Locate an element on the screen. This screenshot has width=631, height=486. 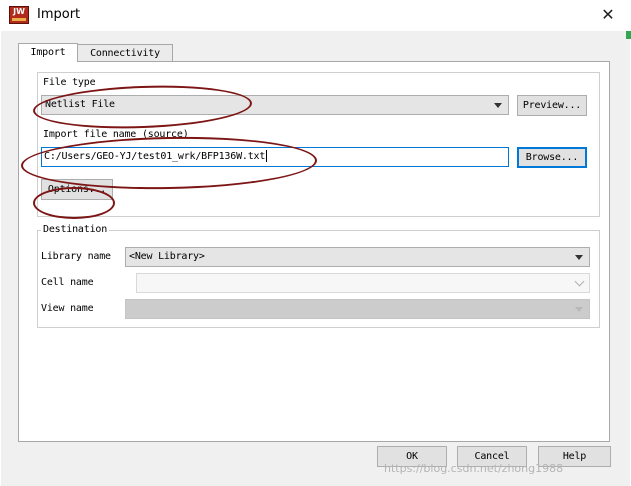
cell-name-label: Cell name is located at coordinates (67, 282).